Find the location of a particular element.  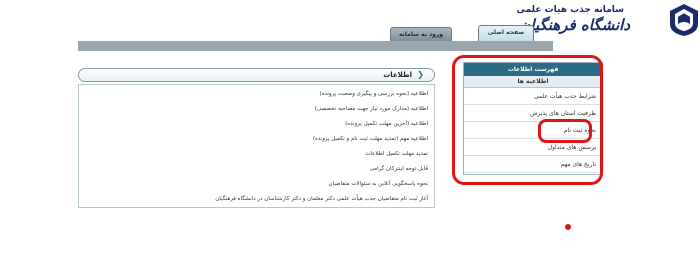

university-emblem-icon is located at coordinates (684, 20).